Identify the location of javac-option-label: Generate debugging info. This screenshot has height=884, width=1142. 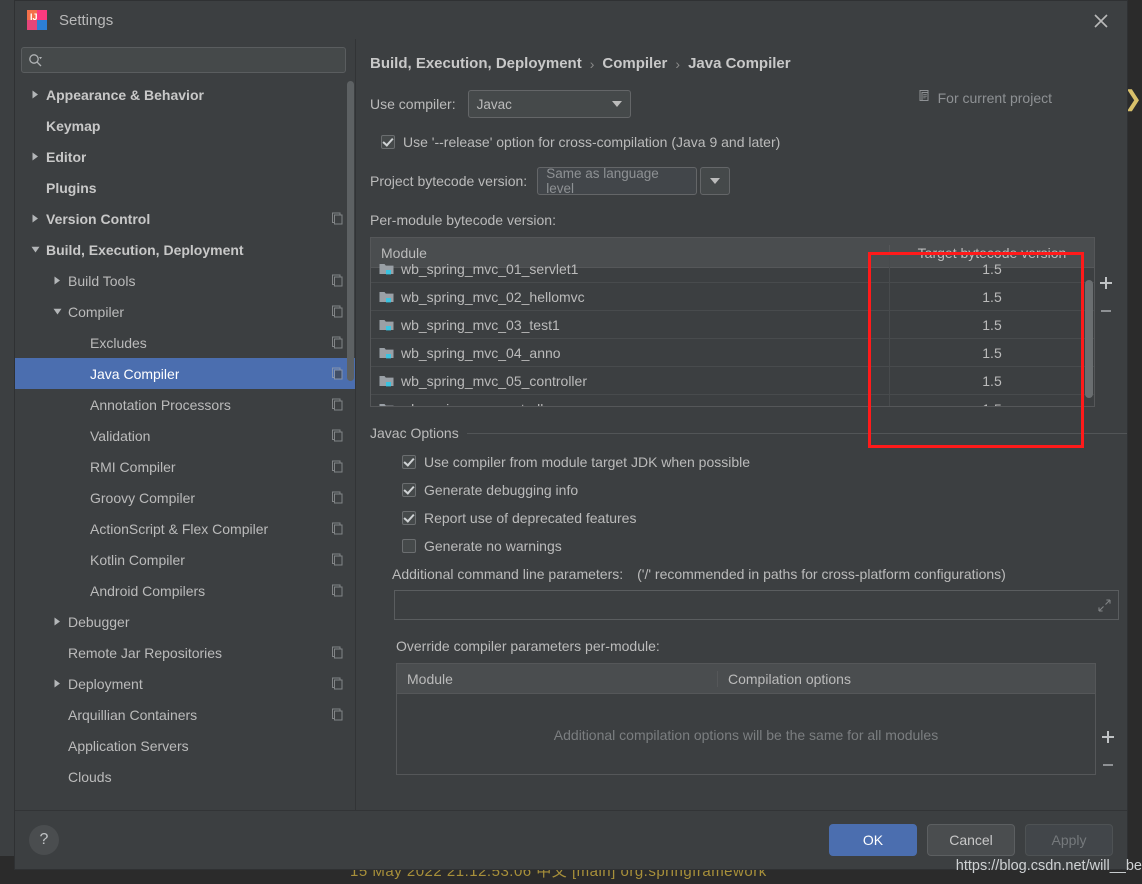
(501, 490).